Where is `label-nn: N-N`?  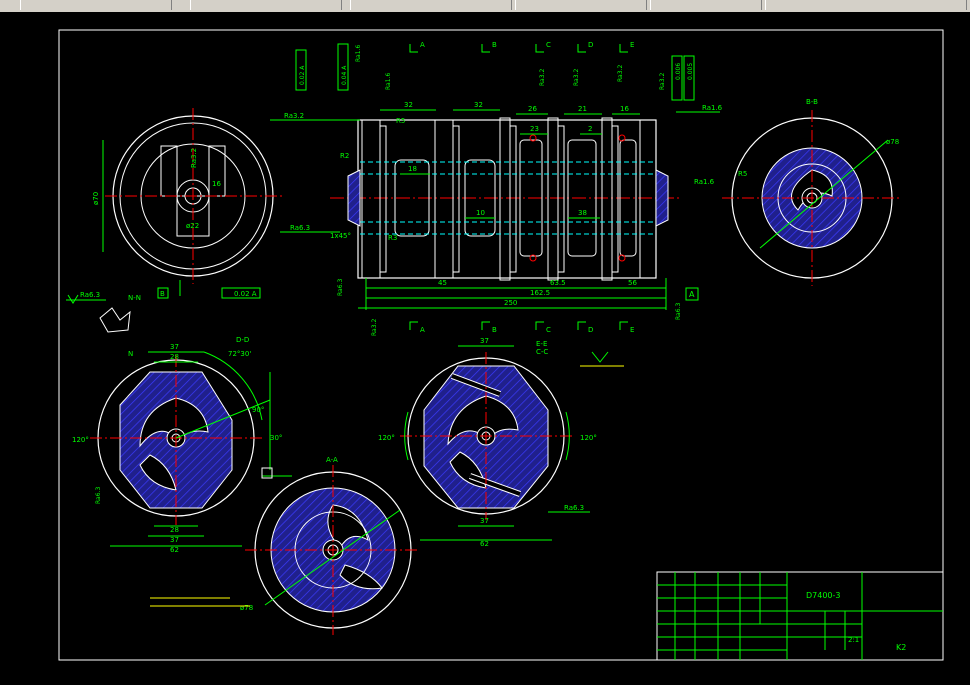 label-nn: N-N is located at coordinates (134, 298).